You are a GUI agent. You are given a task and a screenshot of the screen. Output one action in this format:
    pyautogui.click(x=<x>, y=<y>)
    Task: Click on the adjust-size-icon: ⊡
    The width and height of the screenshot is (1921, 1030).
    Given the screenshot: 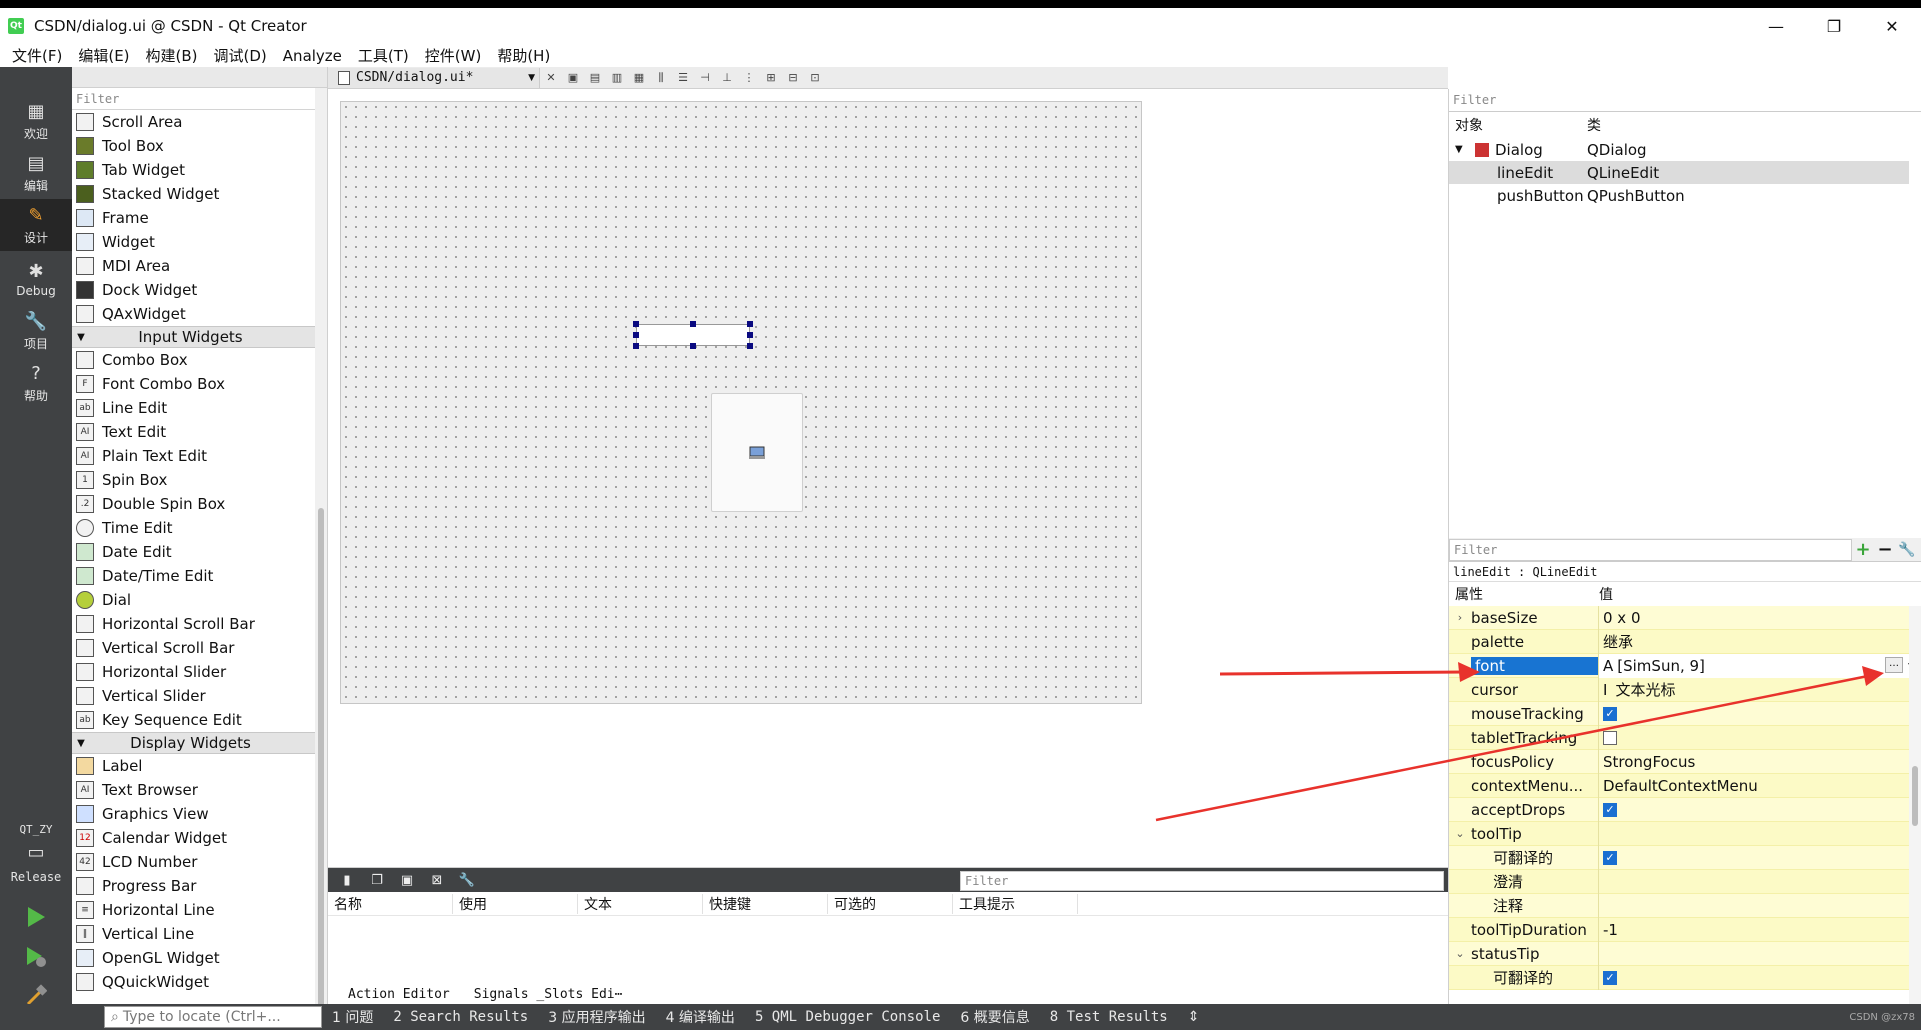 What is the action you would take?
    pyautogui.click(x=815, y=78)
    